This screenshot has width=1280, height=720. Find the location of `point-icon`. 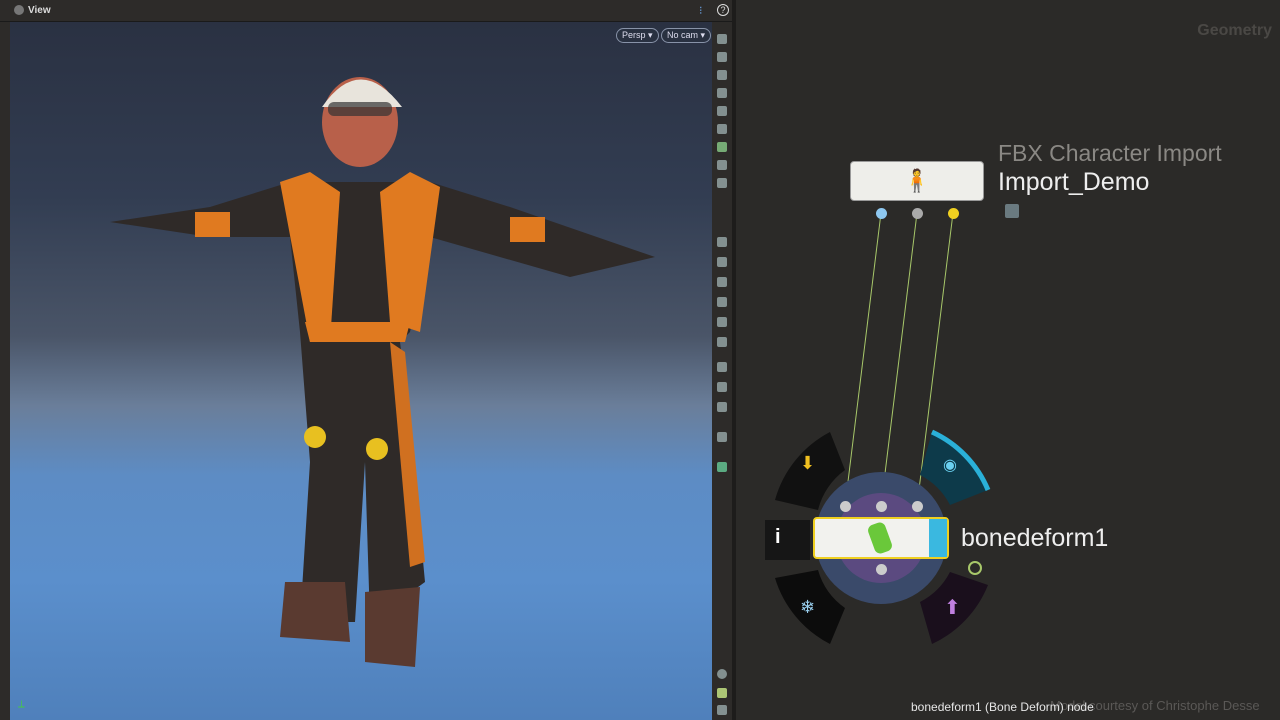

point-icon is located at coordinates (722, 242).